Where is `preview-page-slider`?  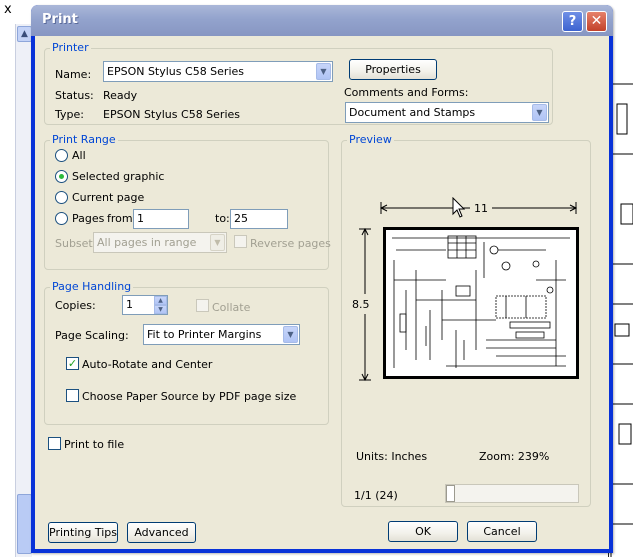
preview-page-slider is located at coordinates (512, 493).